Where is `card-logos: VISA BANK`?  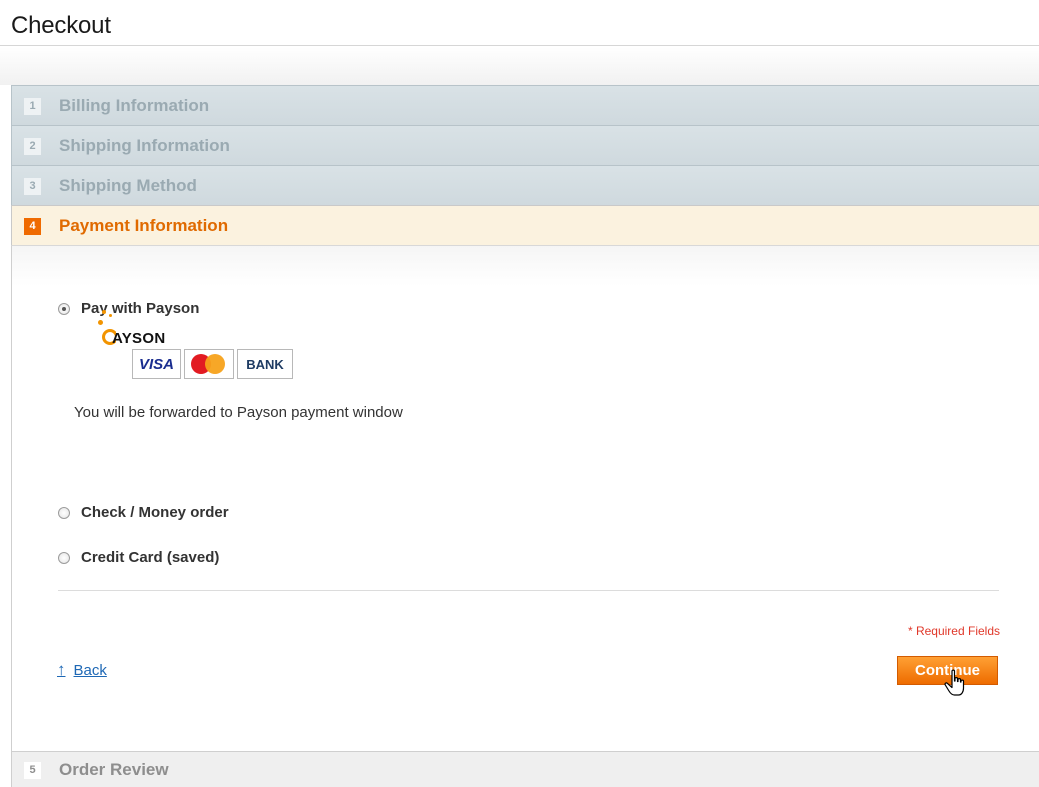 card-logos: VISA BANK is located at coordinates (212, 364).